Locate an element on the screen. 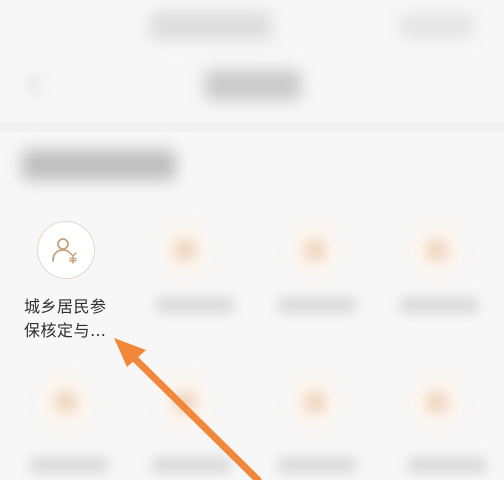 The image size is (504, 480). annotation-arrow is located at coordinates (188, 409).